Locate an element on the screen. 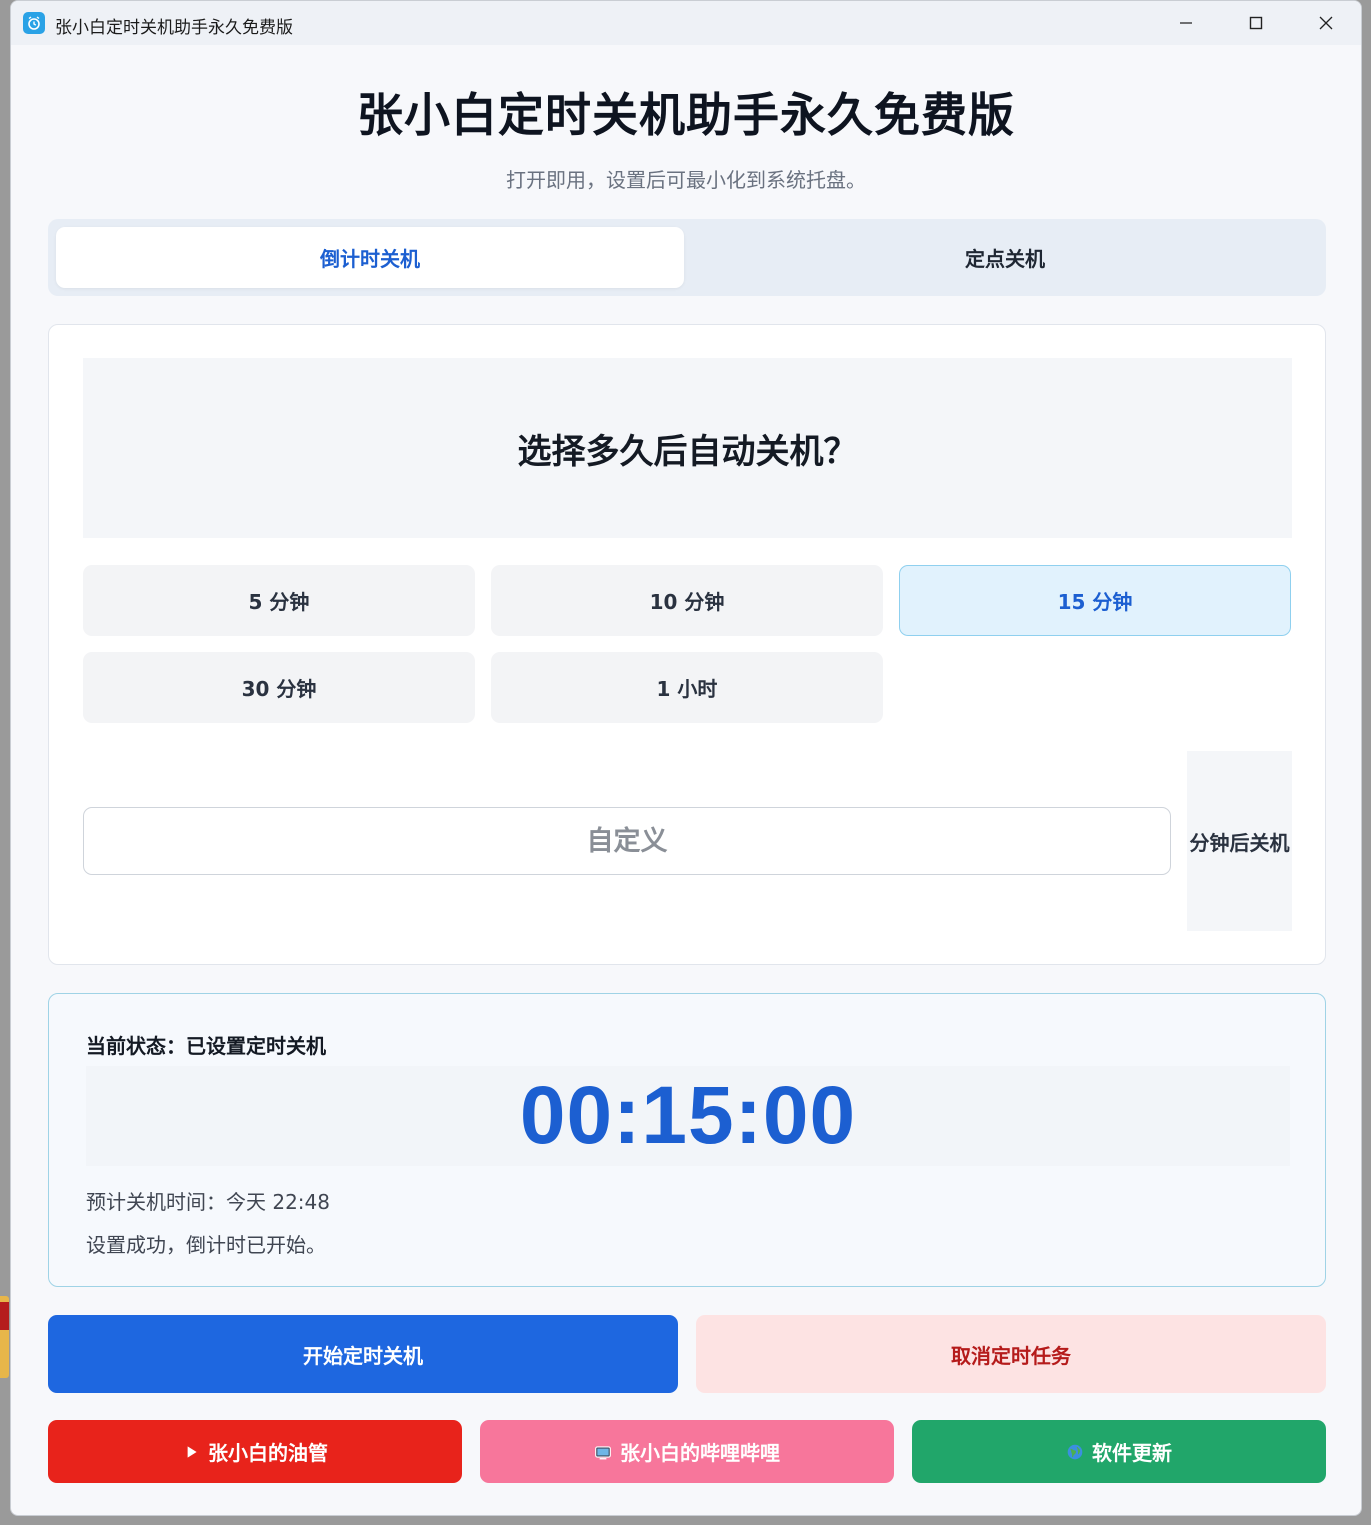 Image resolution: width=1371 pixels, height=1525 pixels. bilibili-link-label: 张小白的哔哩哔哩 is located at coordinates (700, 1453).